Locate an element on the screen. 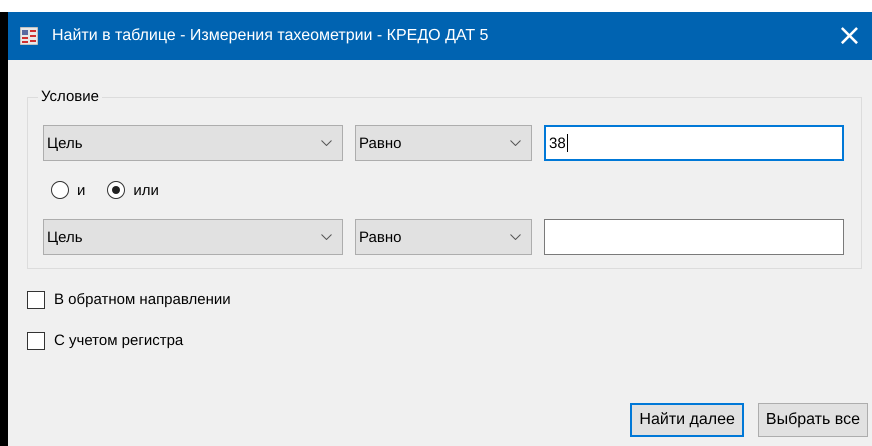  option-checkbox: В обратном направлении is located at coordinates (444, 299).